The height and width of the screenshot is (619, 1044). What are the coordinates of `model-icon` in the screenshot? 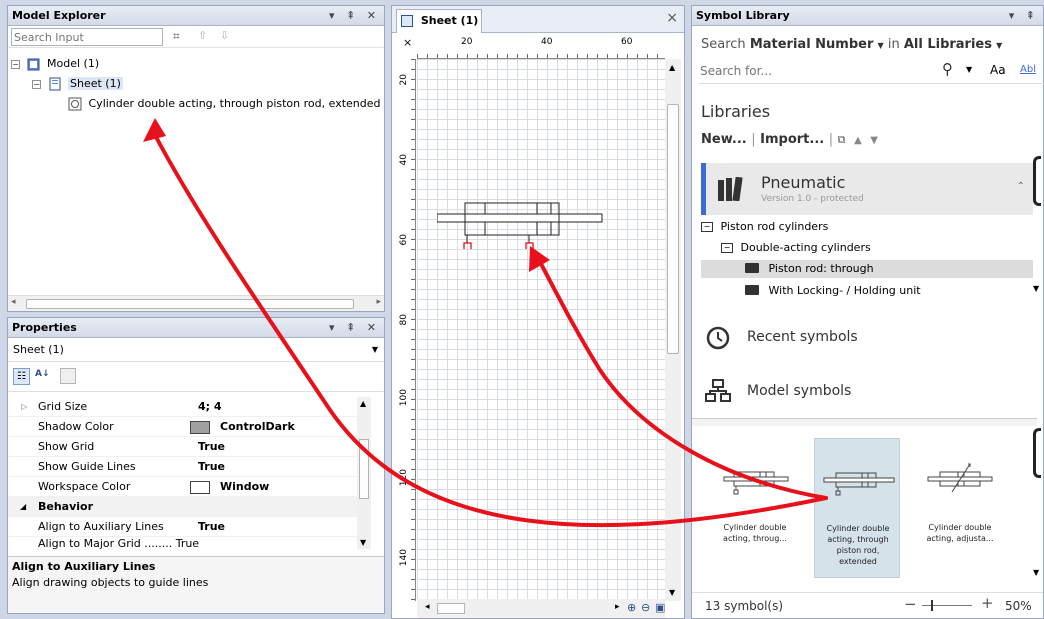 It's located at (33, 64).